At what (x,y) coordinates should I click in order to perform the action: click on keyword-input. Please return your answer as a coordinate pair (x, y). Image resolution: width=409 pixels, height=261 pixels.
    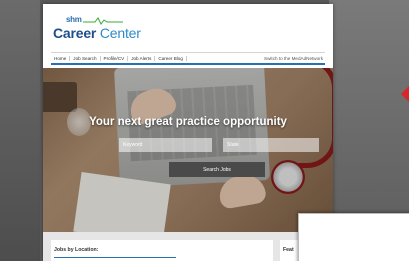
    Looking at the image, I should click on (165, 145).